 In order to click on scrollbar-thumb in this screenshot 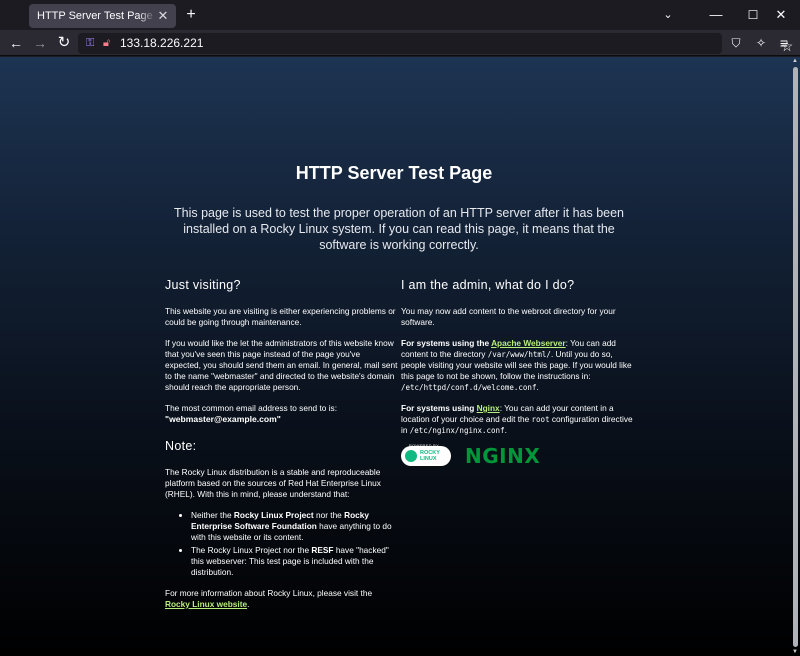, I will do `click(795, 357)`.